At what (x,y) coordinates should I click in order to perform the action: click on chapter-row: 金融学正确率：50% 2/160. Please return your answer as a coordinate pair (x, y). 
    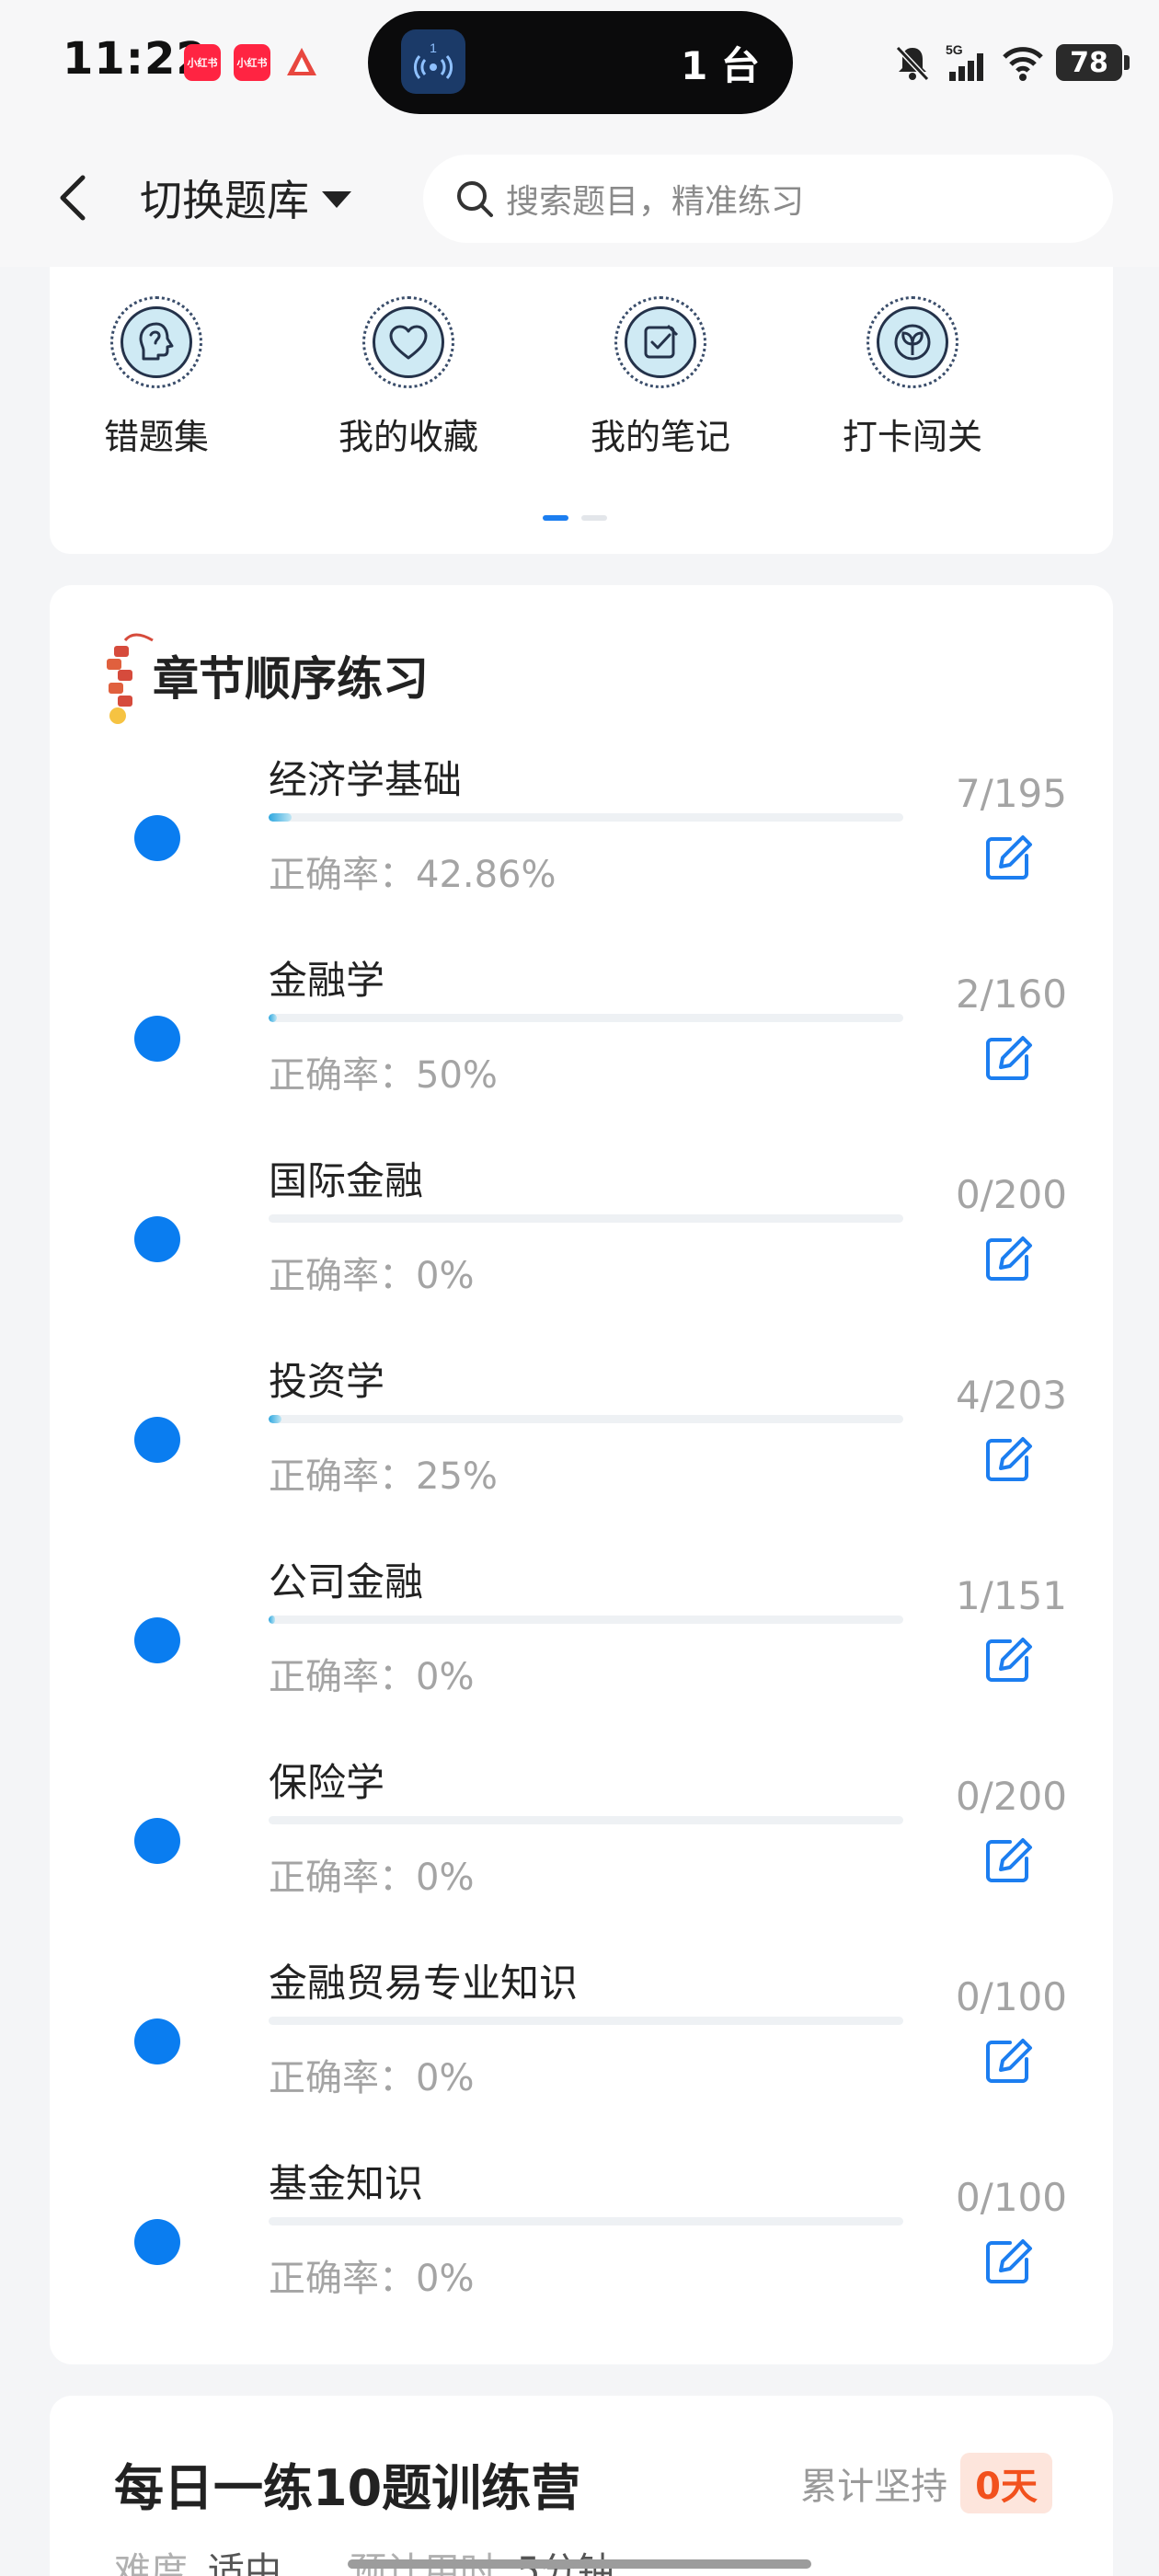
    Looking at the image, I should click on (581, 1032).